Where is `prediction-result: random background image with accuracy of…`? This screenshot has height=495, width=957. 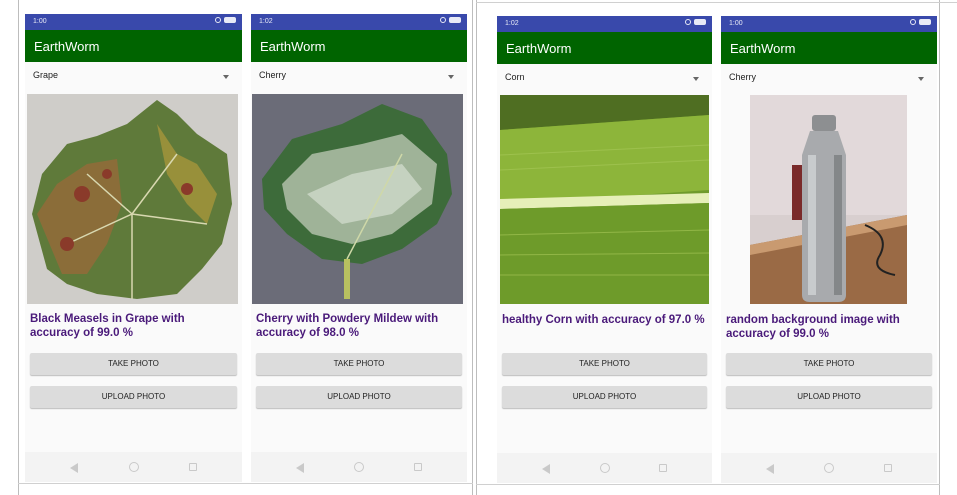 prediction-result: random background image with accuracy of… is located at coordinates (813, 327).